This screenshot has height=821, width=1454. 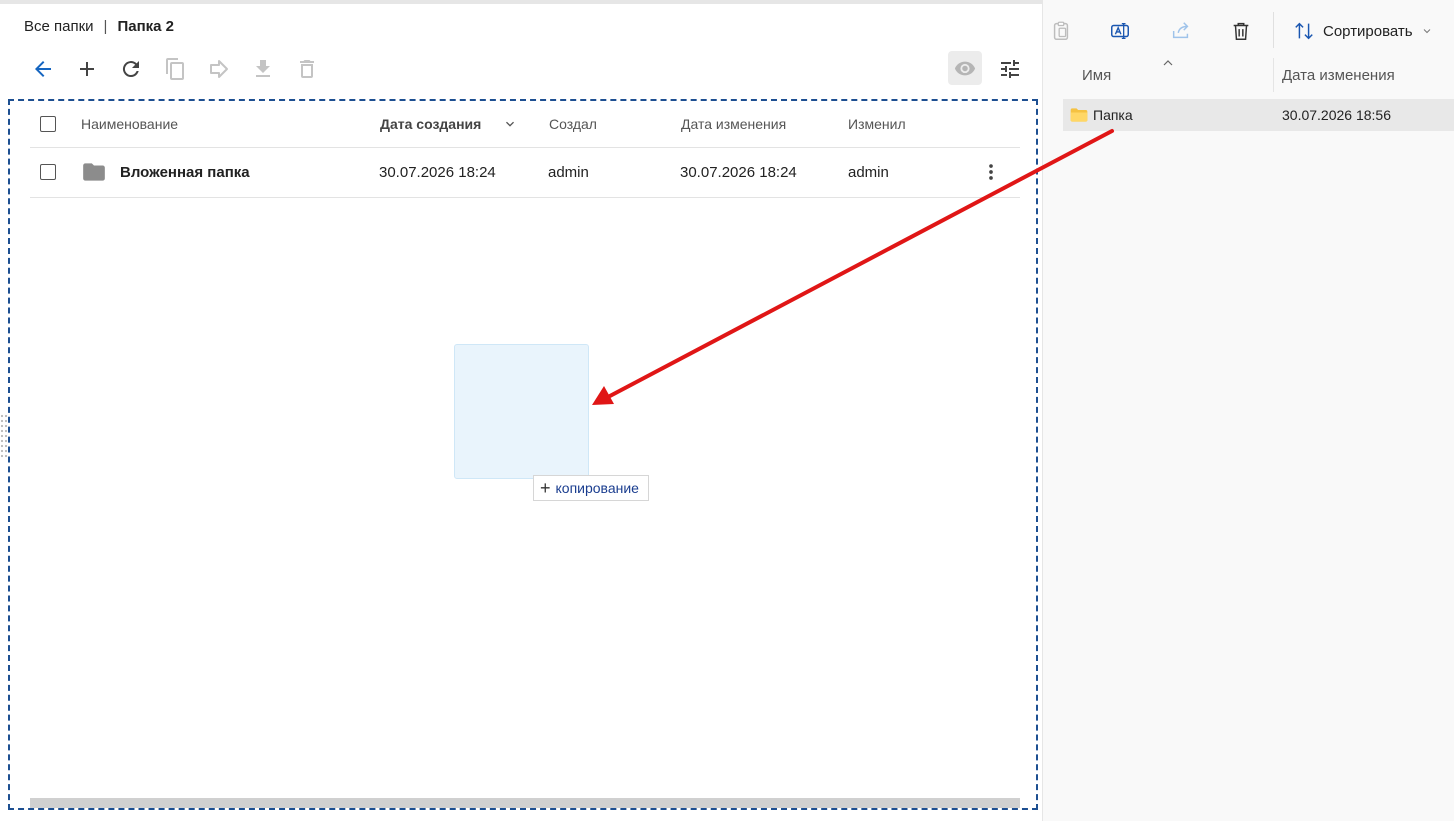 I want to click on arrow-back-icon, so click(x=43, y=69).